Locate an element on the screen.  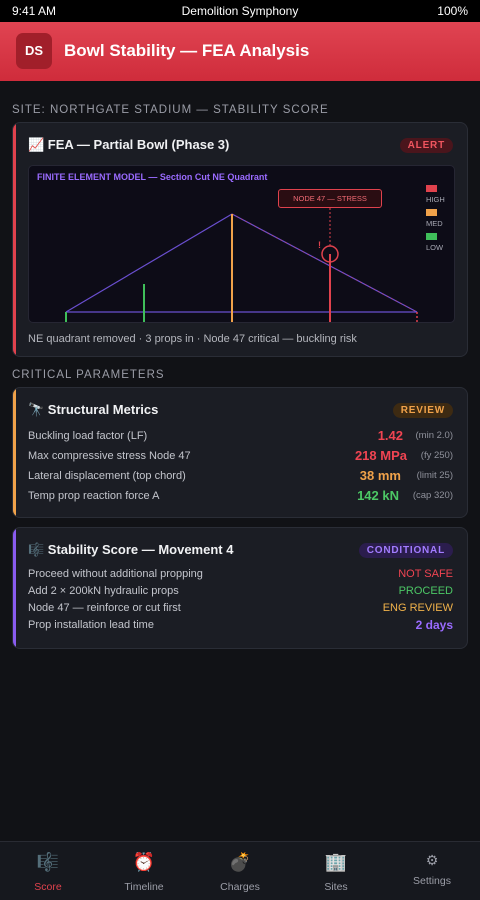
metric-label: Max compressive stress Node 47 is located at coordinates (109, 456).